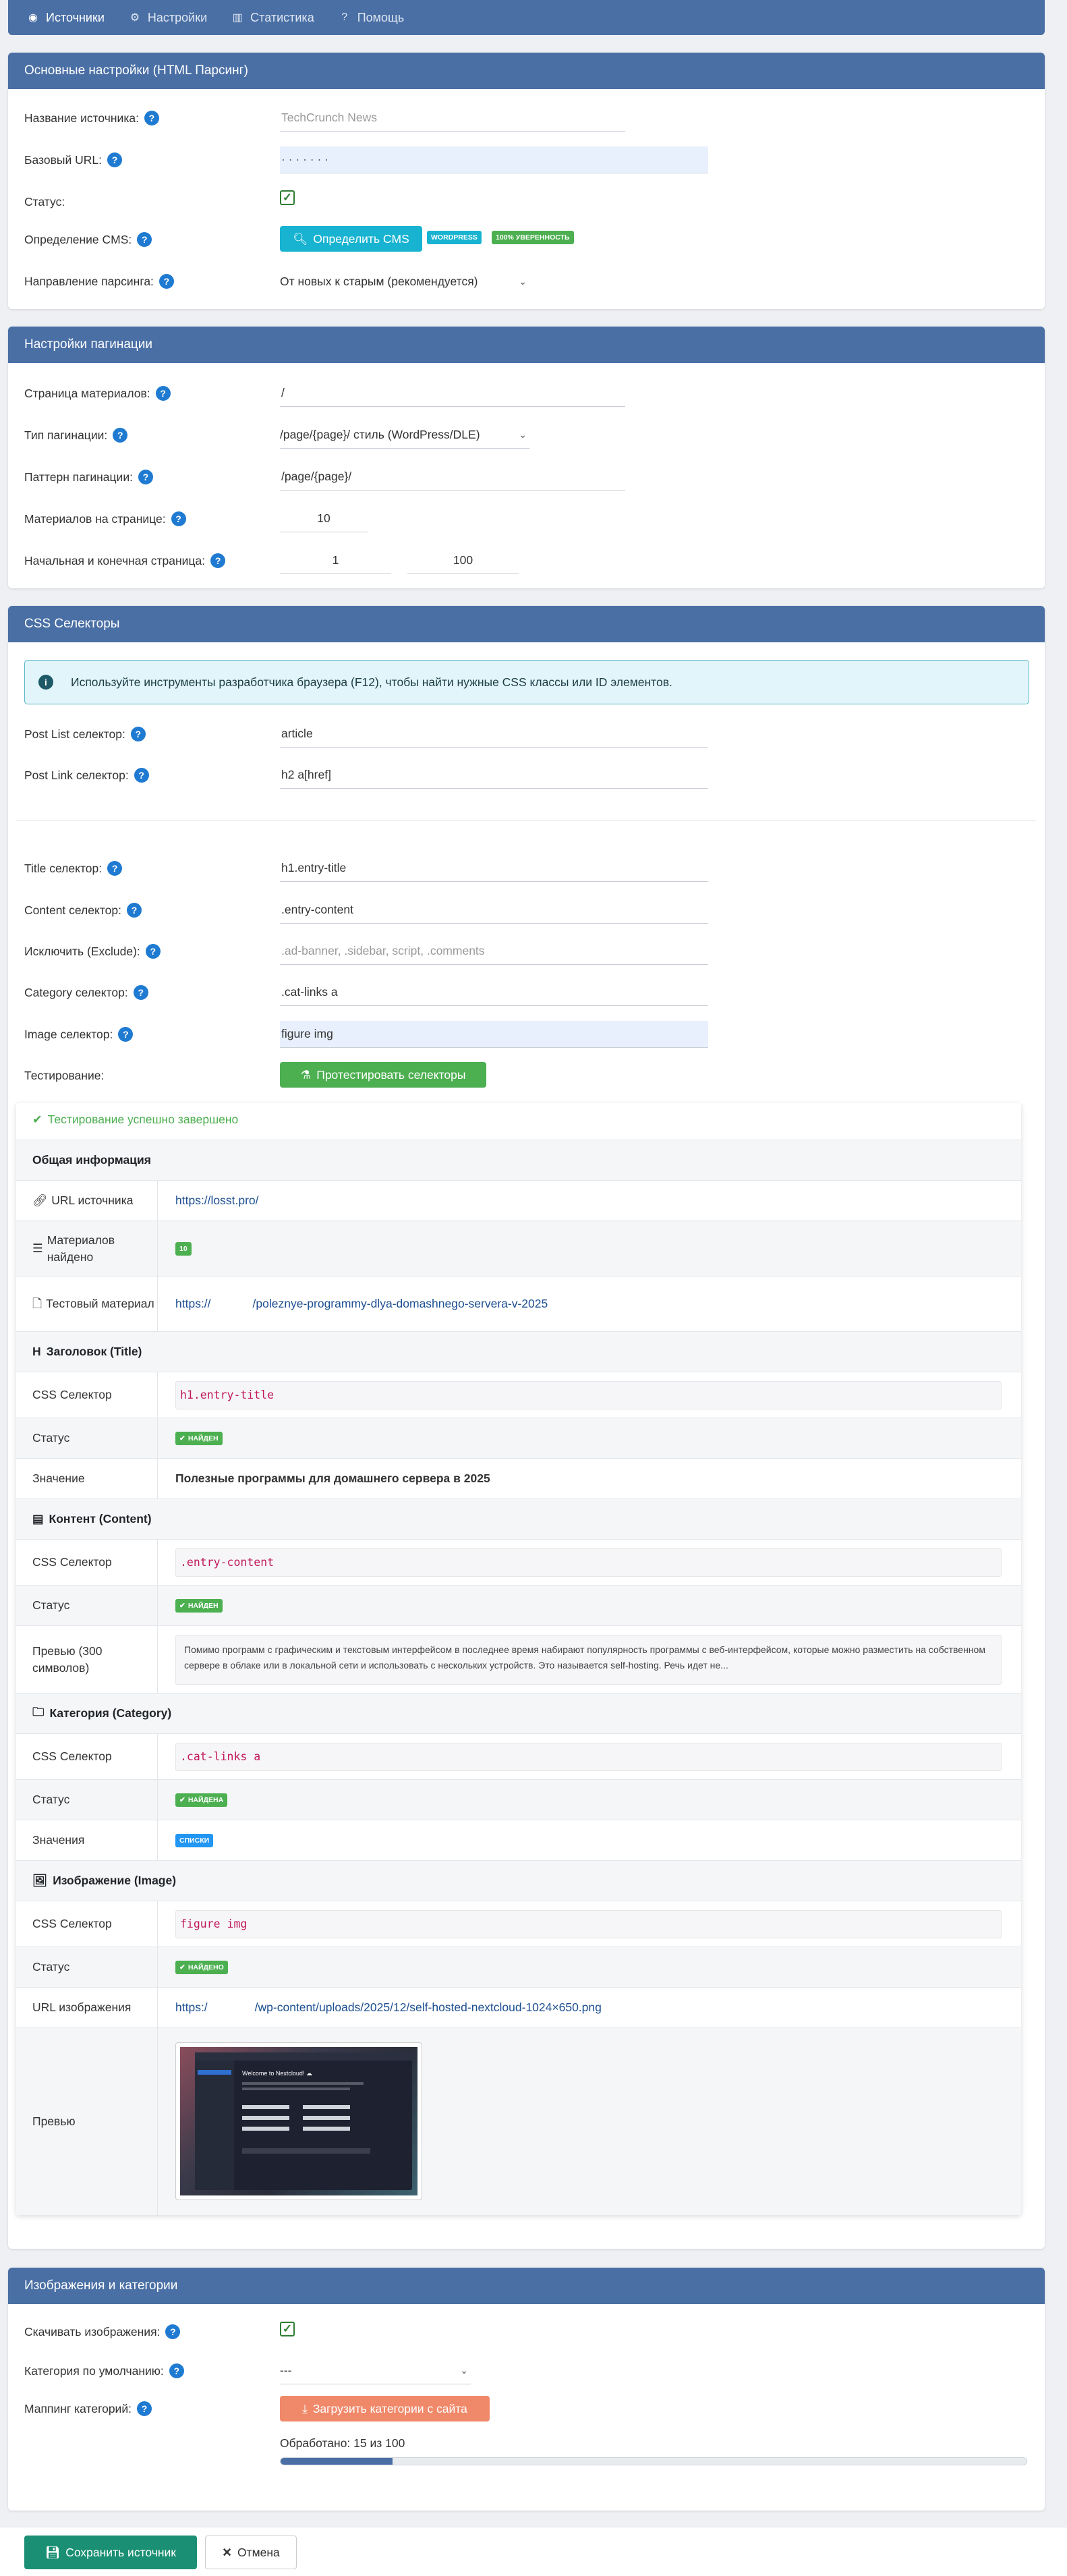 The width and height of the screenshot is (1067, 2576). I want to click on image-sel-label: Image селектор:, so click(68, 1034).